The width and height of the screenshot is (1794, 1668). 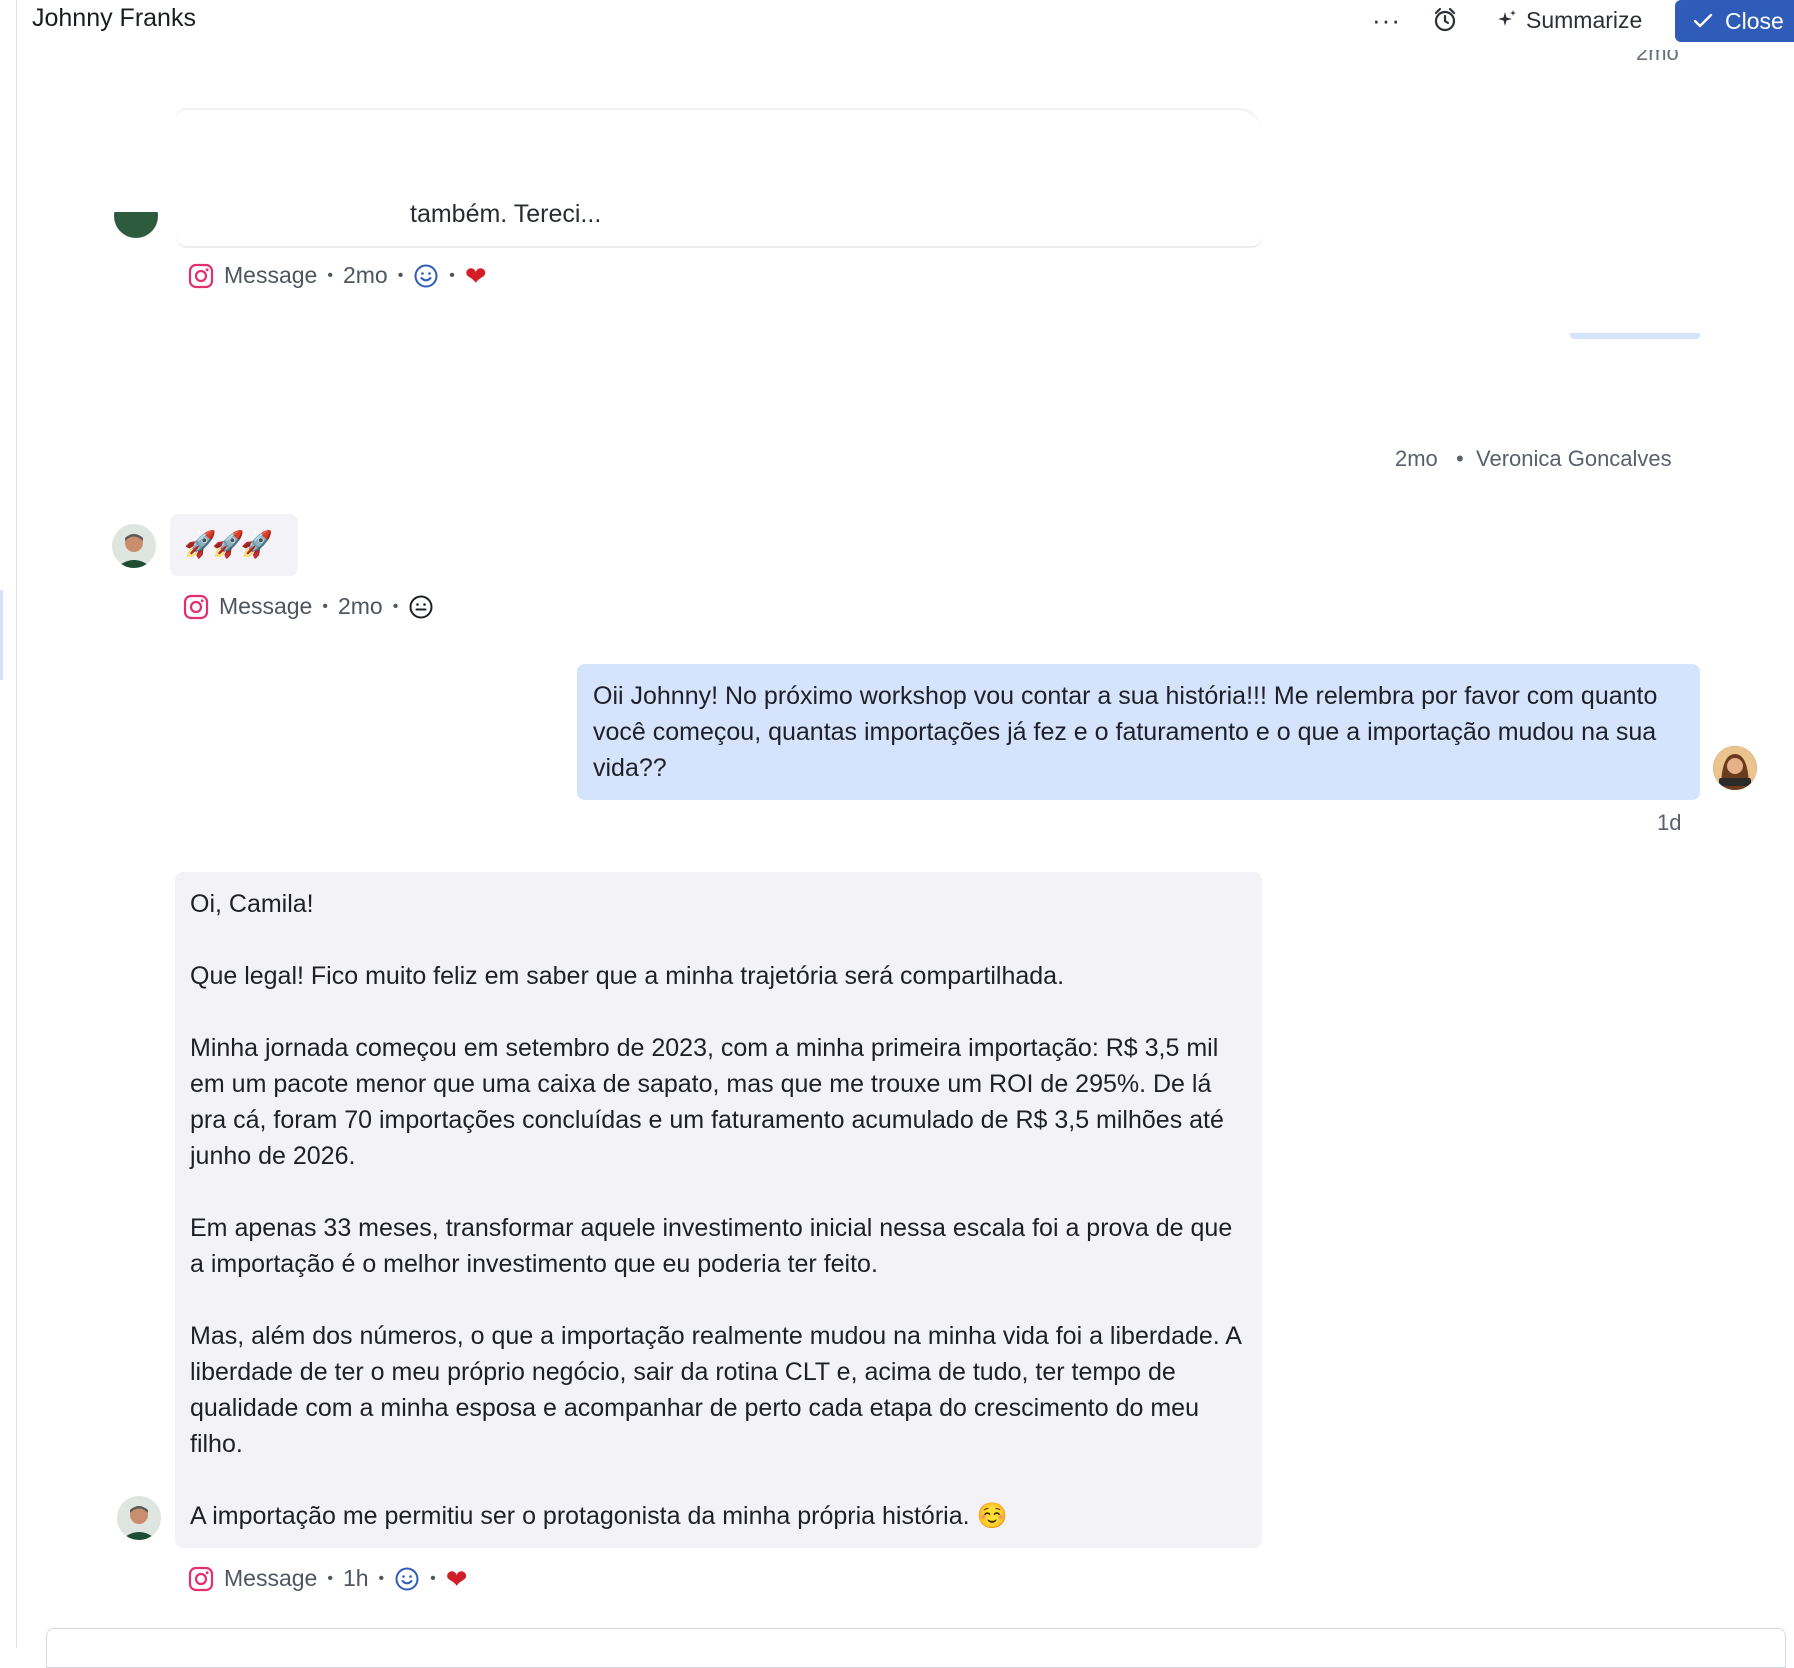 I want to click on snooze-button, so click(x=1445, y=20).